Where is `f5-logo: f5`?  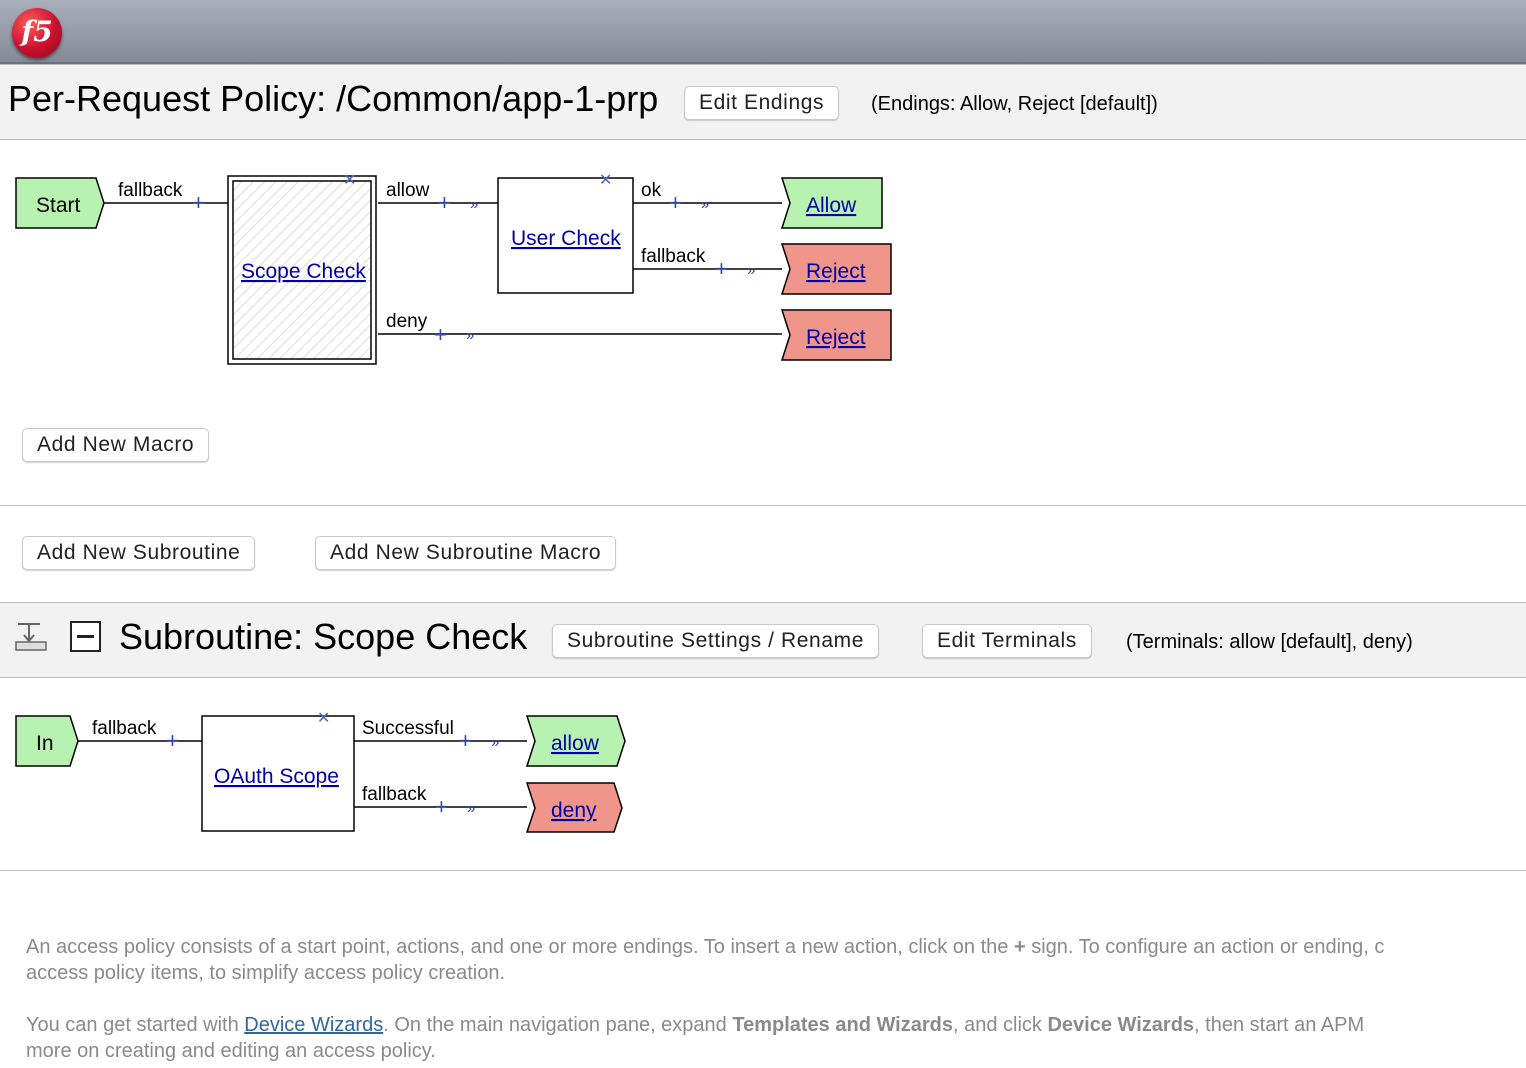
f5-logo: f5 is located at coordinates (37, 33).